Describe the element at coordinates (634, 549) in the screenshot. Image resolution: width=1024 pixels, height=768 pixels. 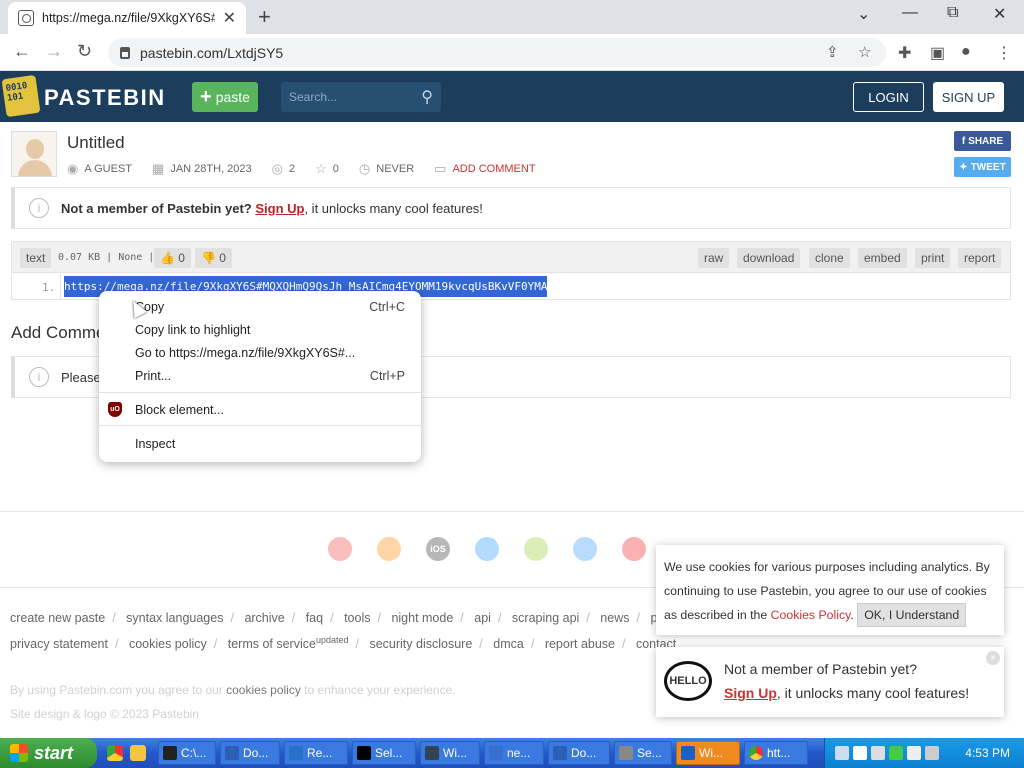
I see `opera-icon` at that location.